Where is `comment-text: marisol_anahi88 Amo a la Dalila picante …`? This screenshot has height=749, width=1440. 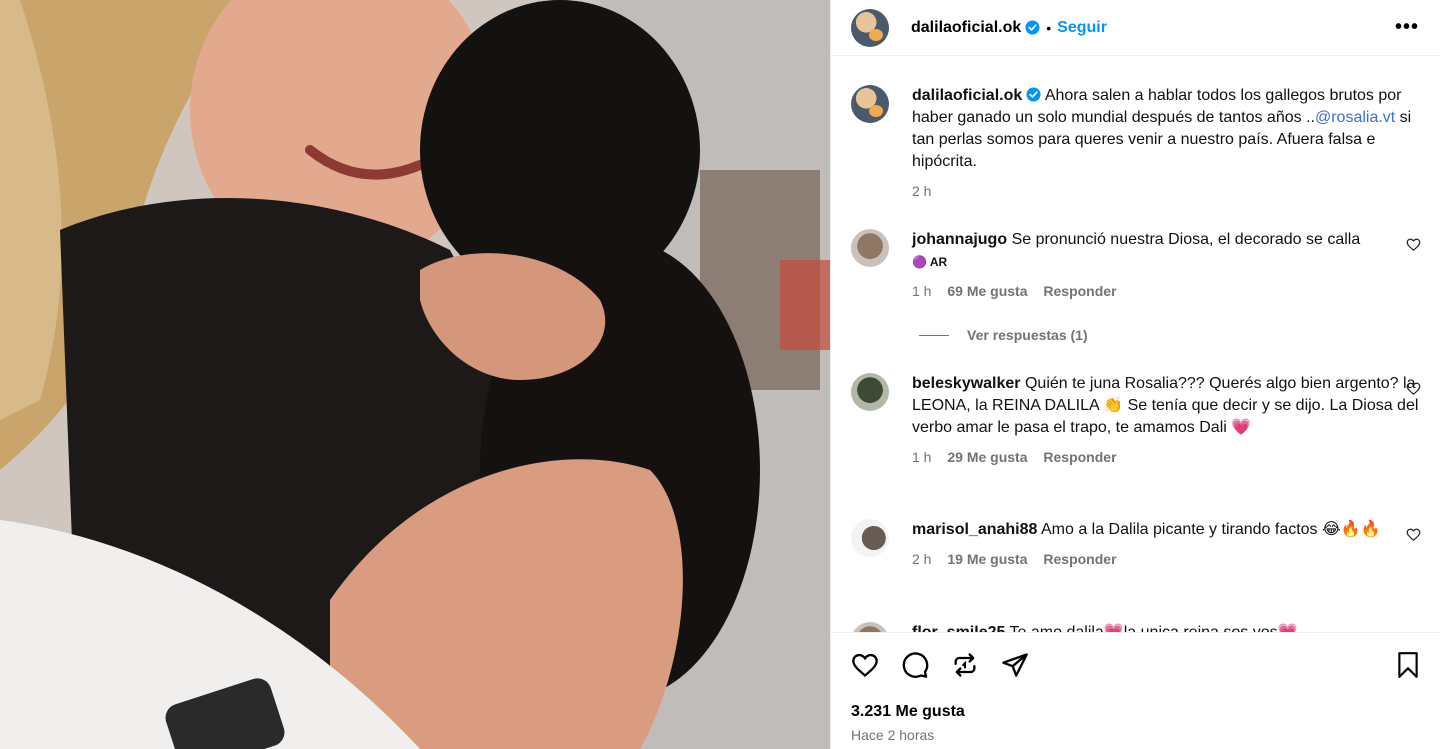 comment-text: marisol_anahi88 Amo a la Dalila picante … is located at coordinates (1166, 530).